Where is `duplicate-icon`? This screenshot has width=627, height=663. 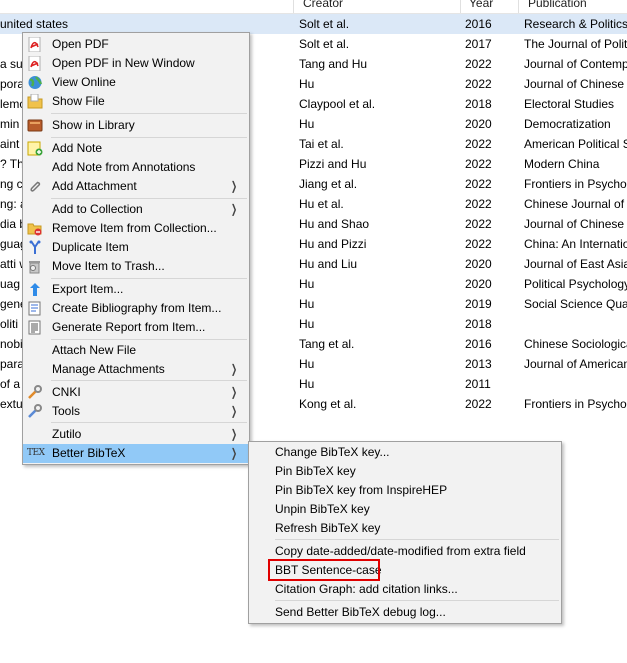 duplicate-icon is located at coordinates (35, 247).